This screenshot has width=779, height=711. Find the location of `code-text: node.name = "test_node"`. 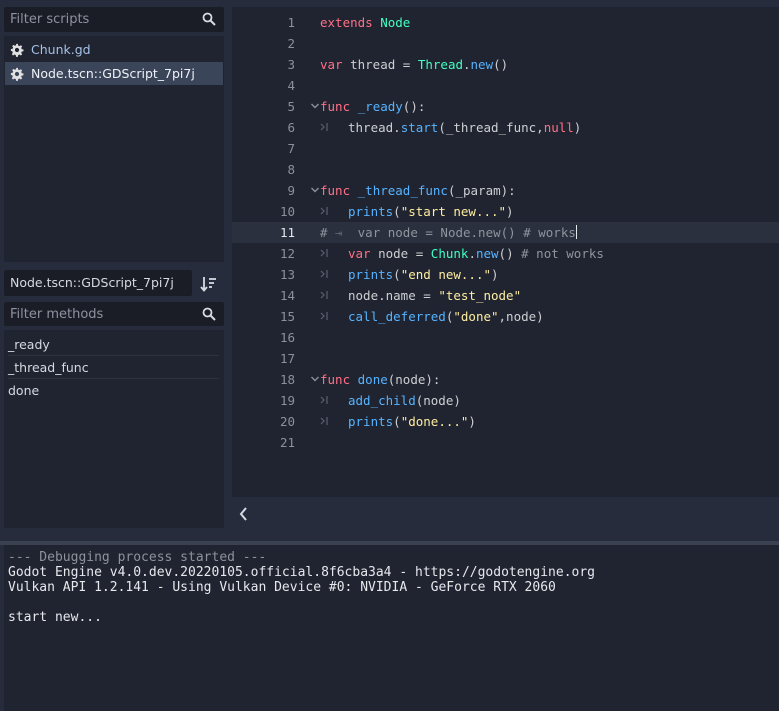

code-text: node.name = "test_node" is located at coordinates (435, 295).